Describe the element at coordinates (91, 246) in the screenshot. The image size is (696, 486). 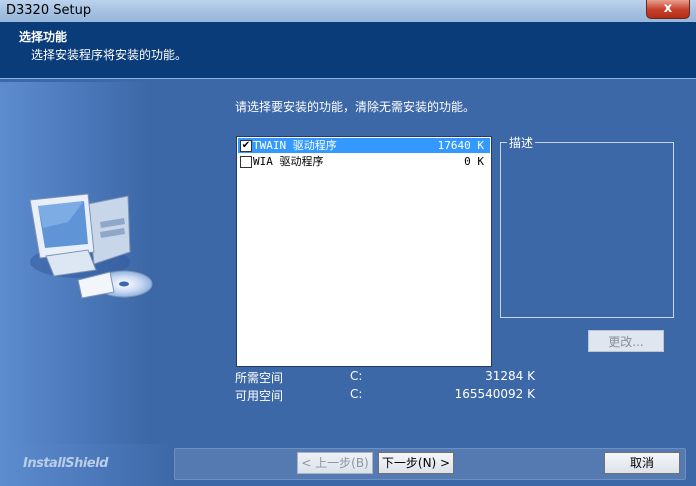
I see `computer-cd-icon` at that location.